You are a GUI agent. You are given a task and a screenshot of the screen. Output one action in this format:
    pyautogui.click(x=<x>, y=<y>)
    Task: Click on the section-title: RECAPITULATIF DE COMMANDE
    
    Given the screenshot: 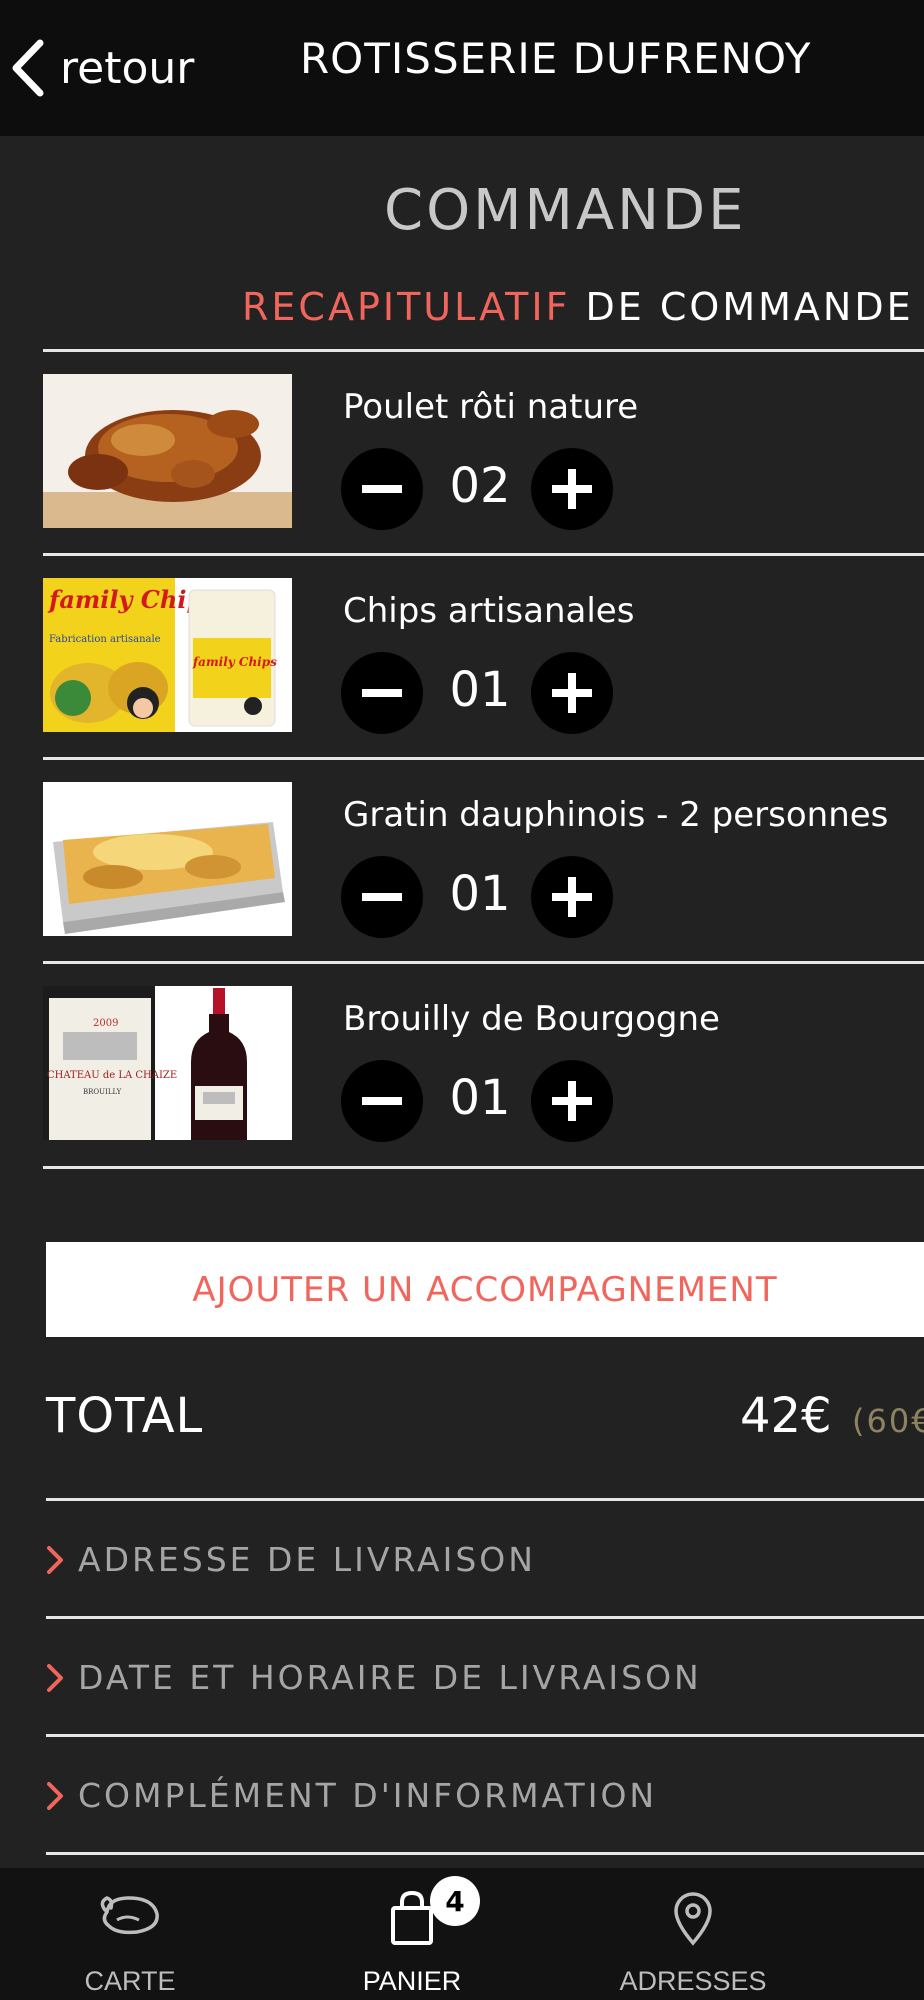 What is the action you would take?
    pyautogui.click(x=578, y=307)
    